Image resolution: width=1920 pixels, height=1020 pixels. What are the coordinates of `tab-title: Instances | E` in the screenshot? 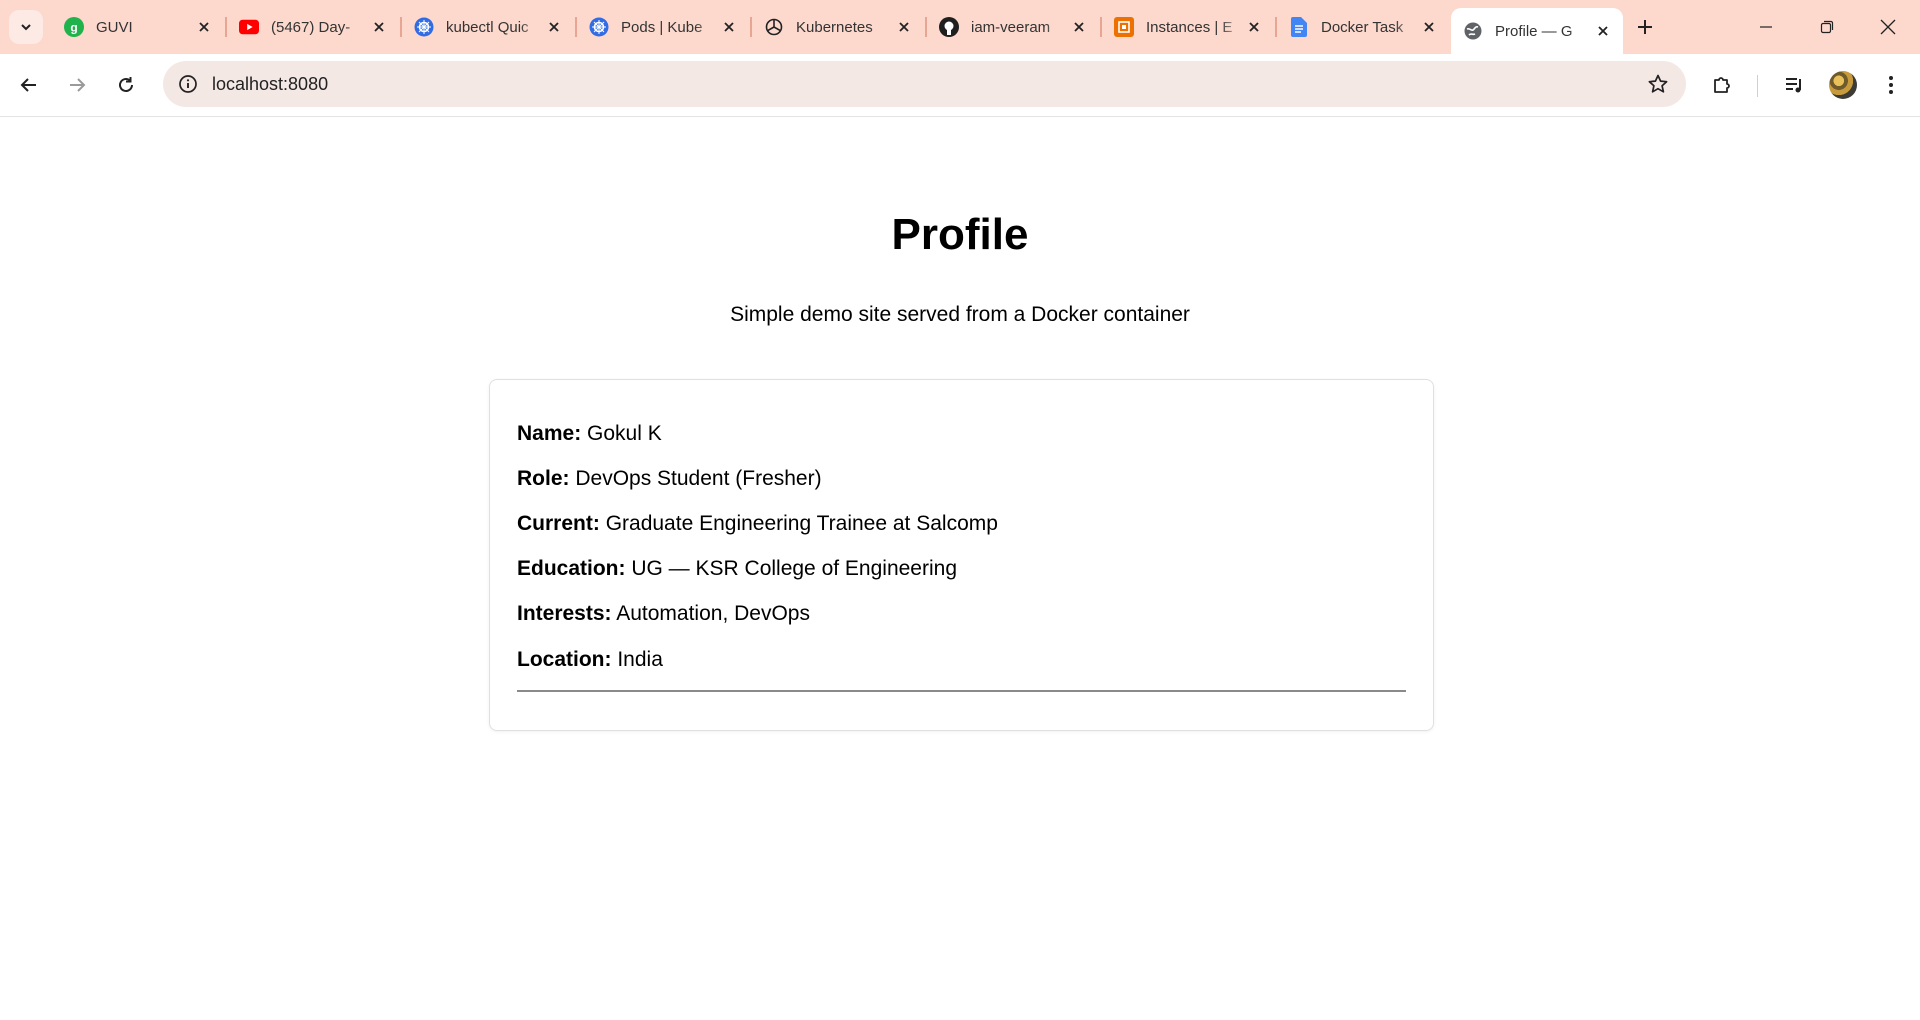 It's located at (1189, 27).